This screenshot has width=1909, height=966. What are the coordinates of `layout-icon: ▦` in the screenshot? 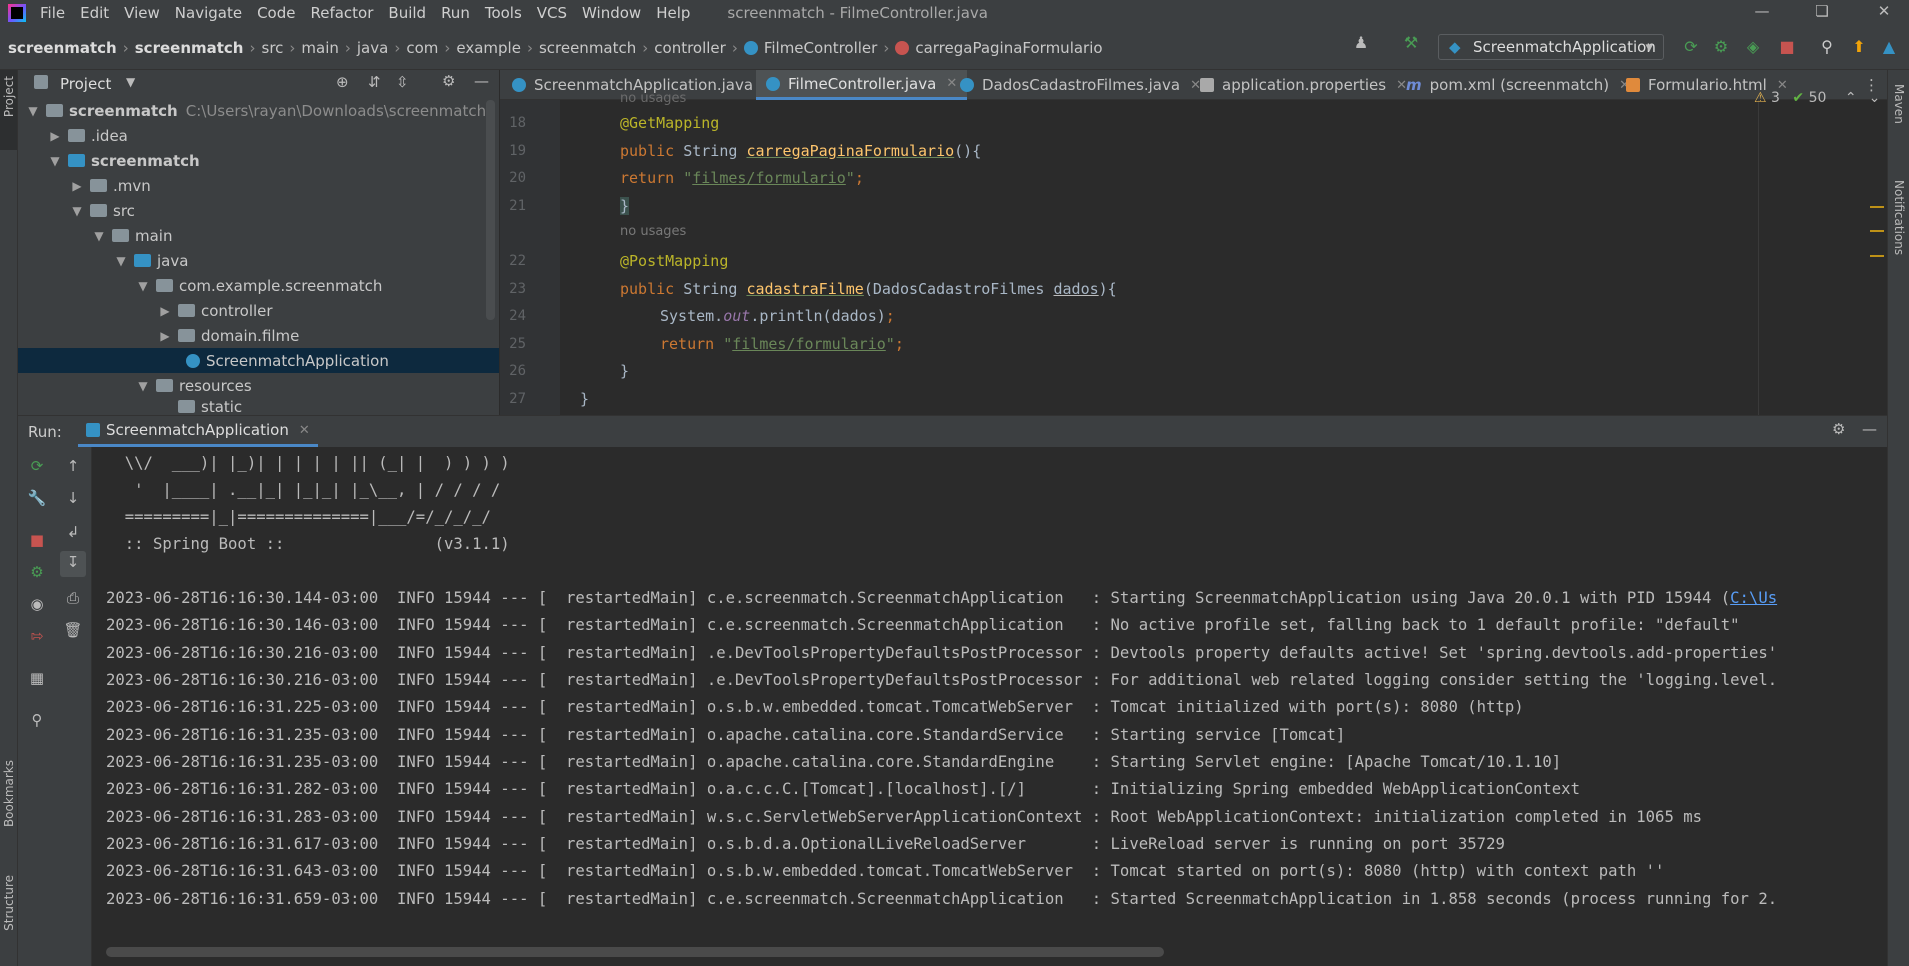 It's located at (37, 678).